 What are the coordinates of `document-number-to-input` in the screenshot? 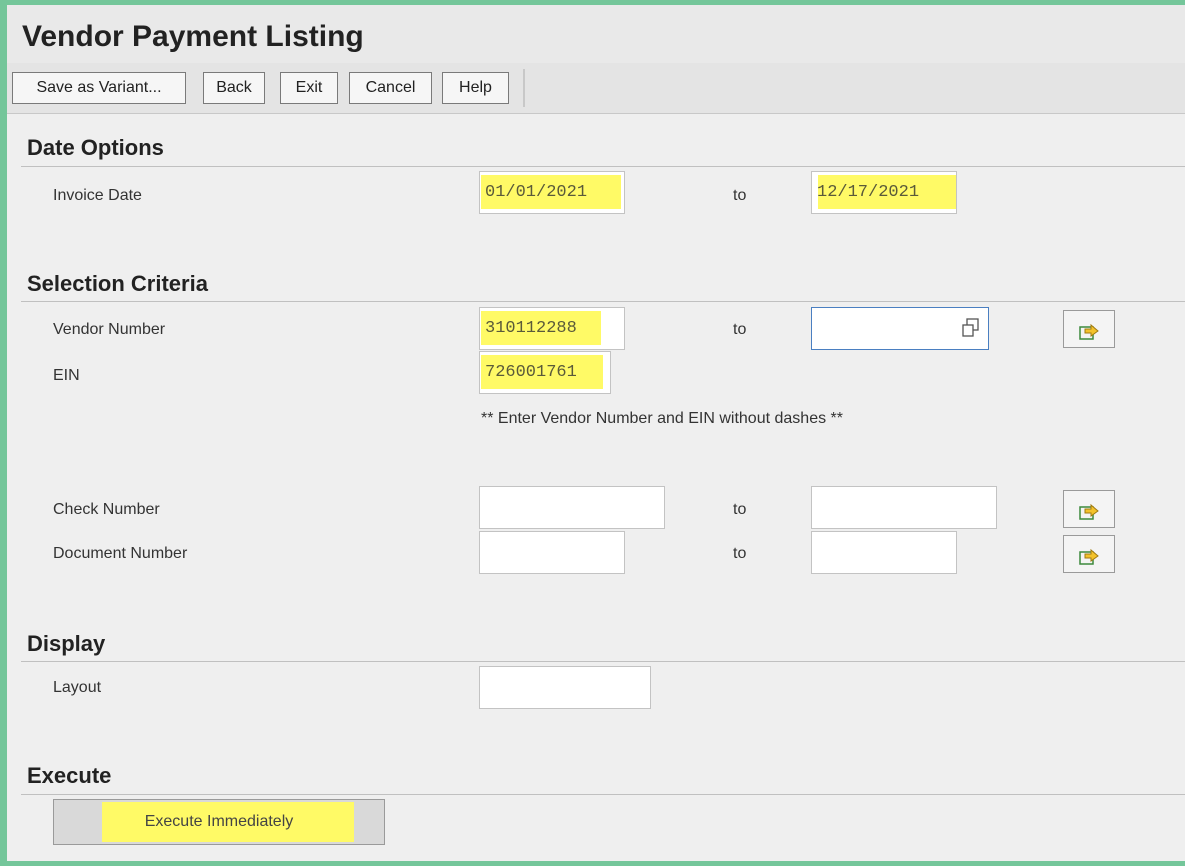 It's located at (884, 552).